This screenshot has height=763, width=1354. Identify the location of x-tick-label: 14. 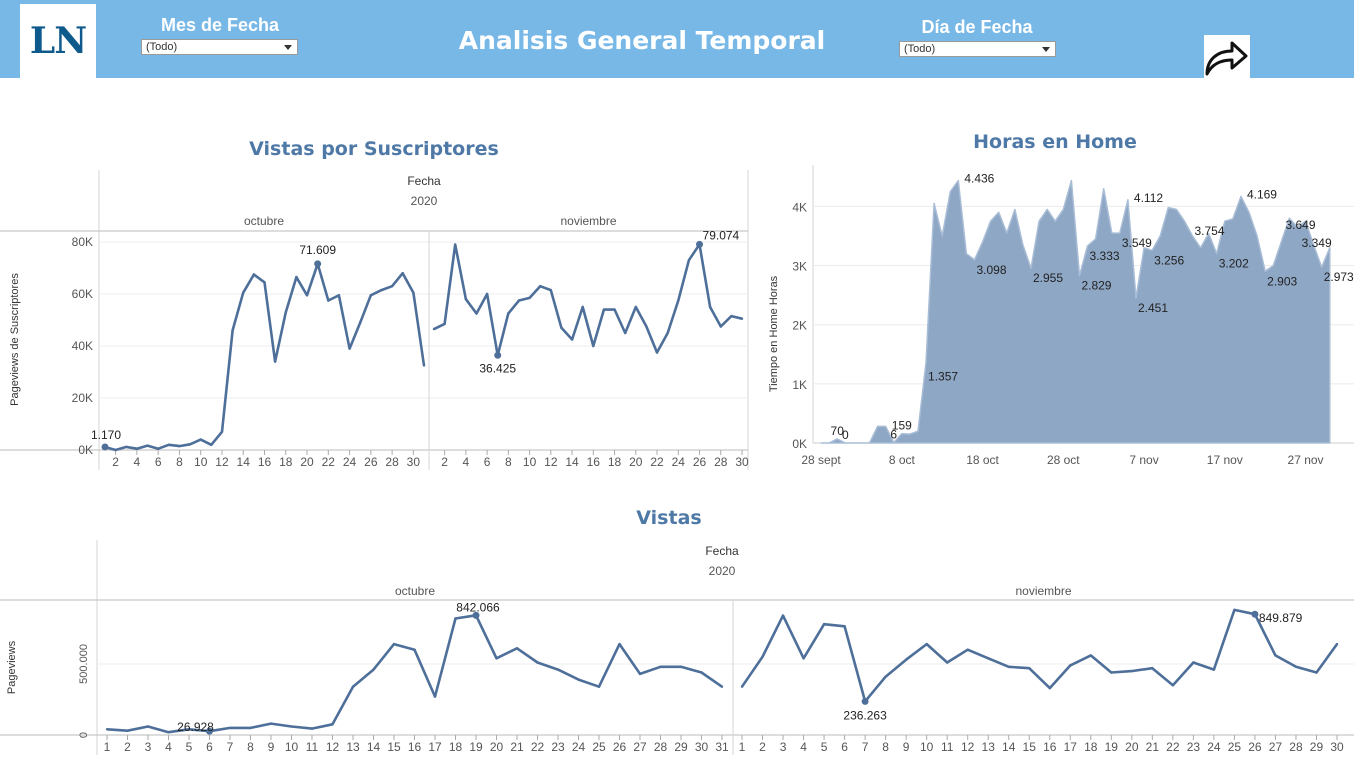
(1009, 747).